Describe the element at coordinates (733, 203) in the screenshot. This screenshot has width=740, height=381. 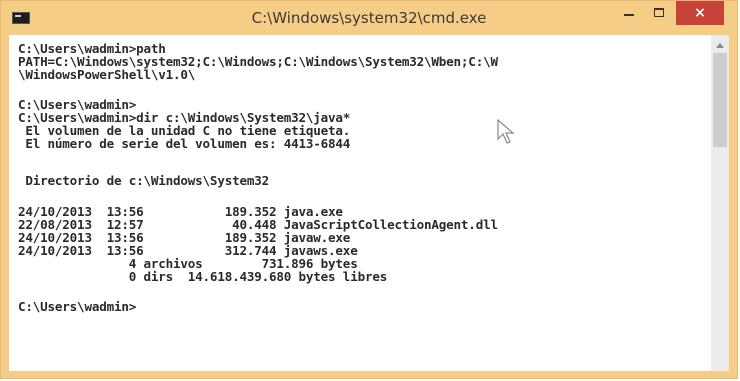
I see `window-frame-right` at that location.